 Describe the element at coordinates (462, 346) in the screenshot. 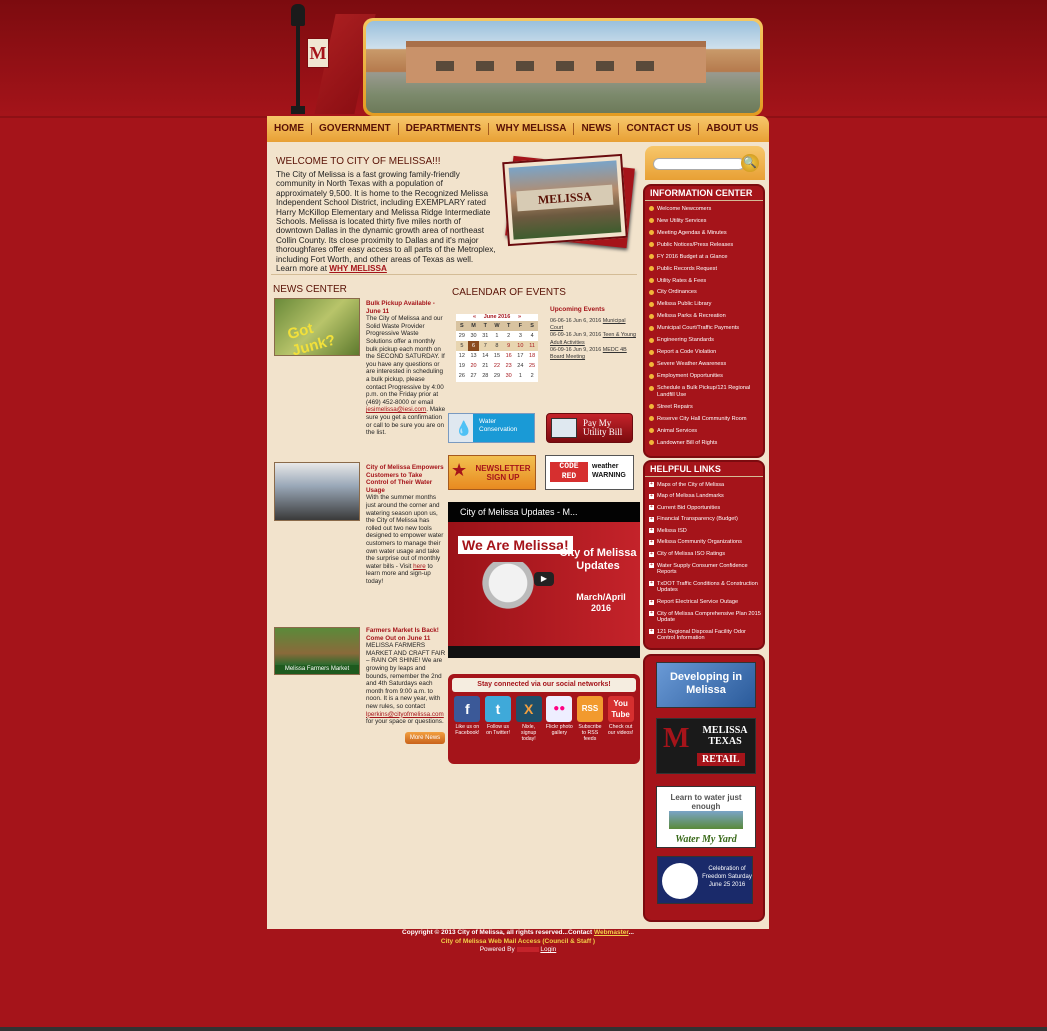

I see `calendar-day: 5` at that location.